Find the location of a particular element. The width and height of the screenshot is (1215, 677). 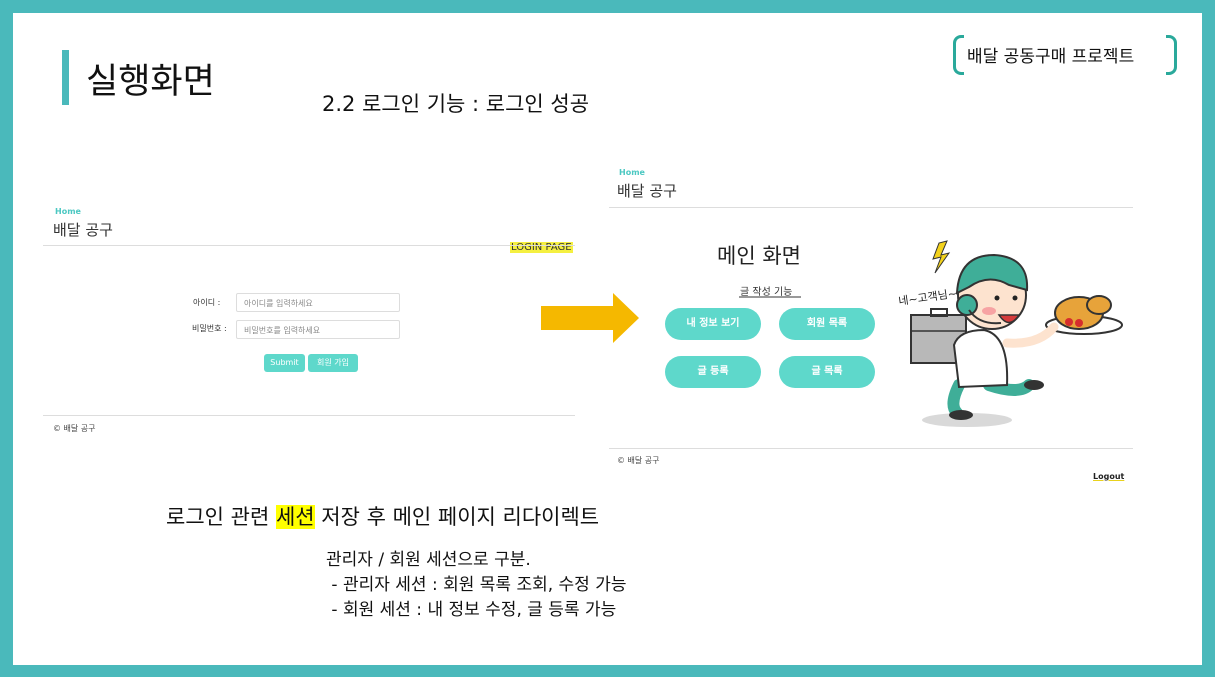

summary-text-2: 저장 후 메인 페이지 리다이렉트 is located at coordinates (457, 517).